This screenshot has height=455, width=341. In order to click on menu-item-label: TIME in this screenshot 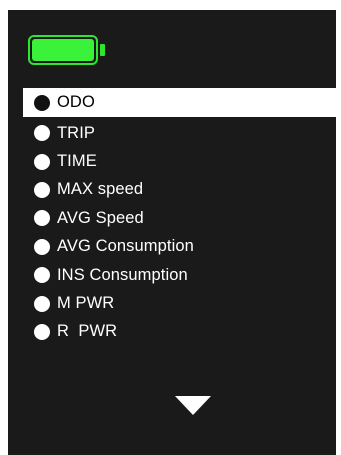, I will do `click(77, 161)`.